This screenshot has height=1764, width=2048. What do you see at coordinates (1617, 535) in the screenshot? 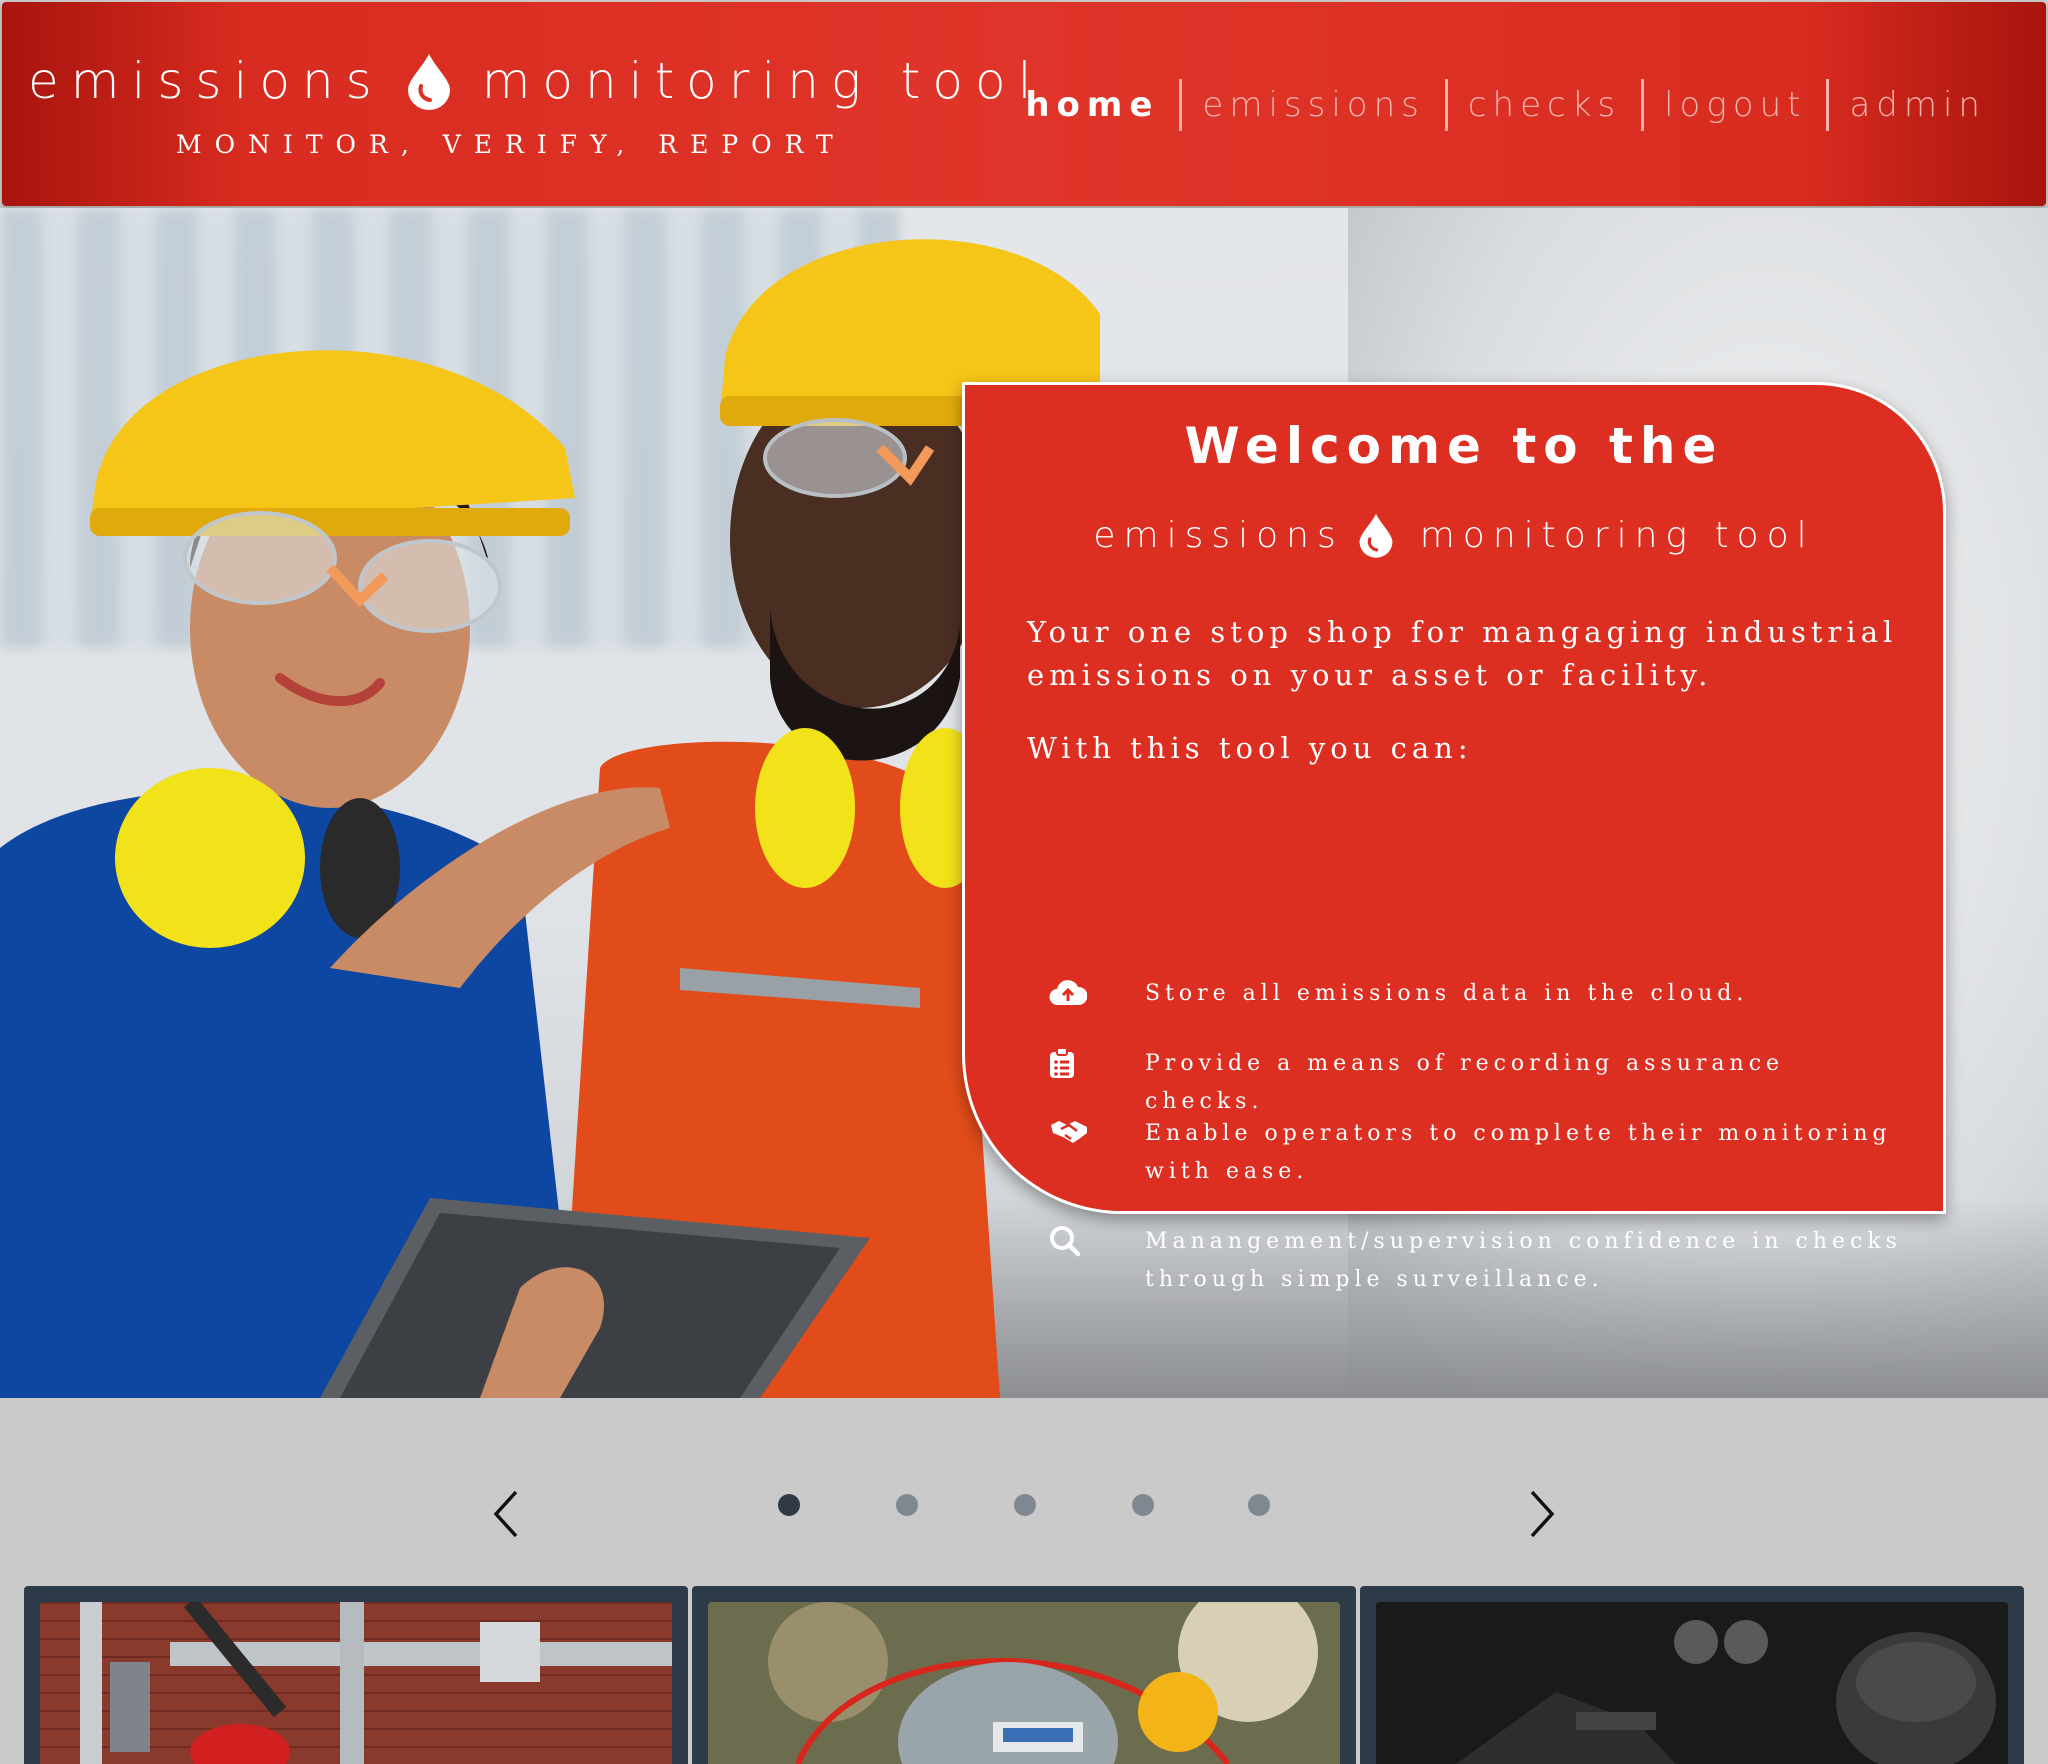
I see `welcome-brand-right: monitoring tool` at bounding box center [1617, 535].